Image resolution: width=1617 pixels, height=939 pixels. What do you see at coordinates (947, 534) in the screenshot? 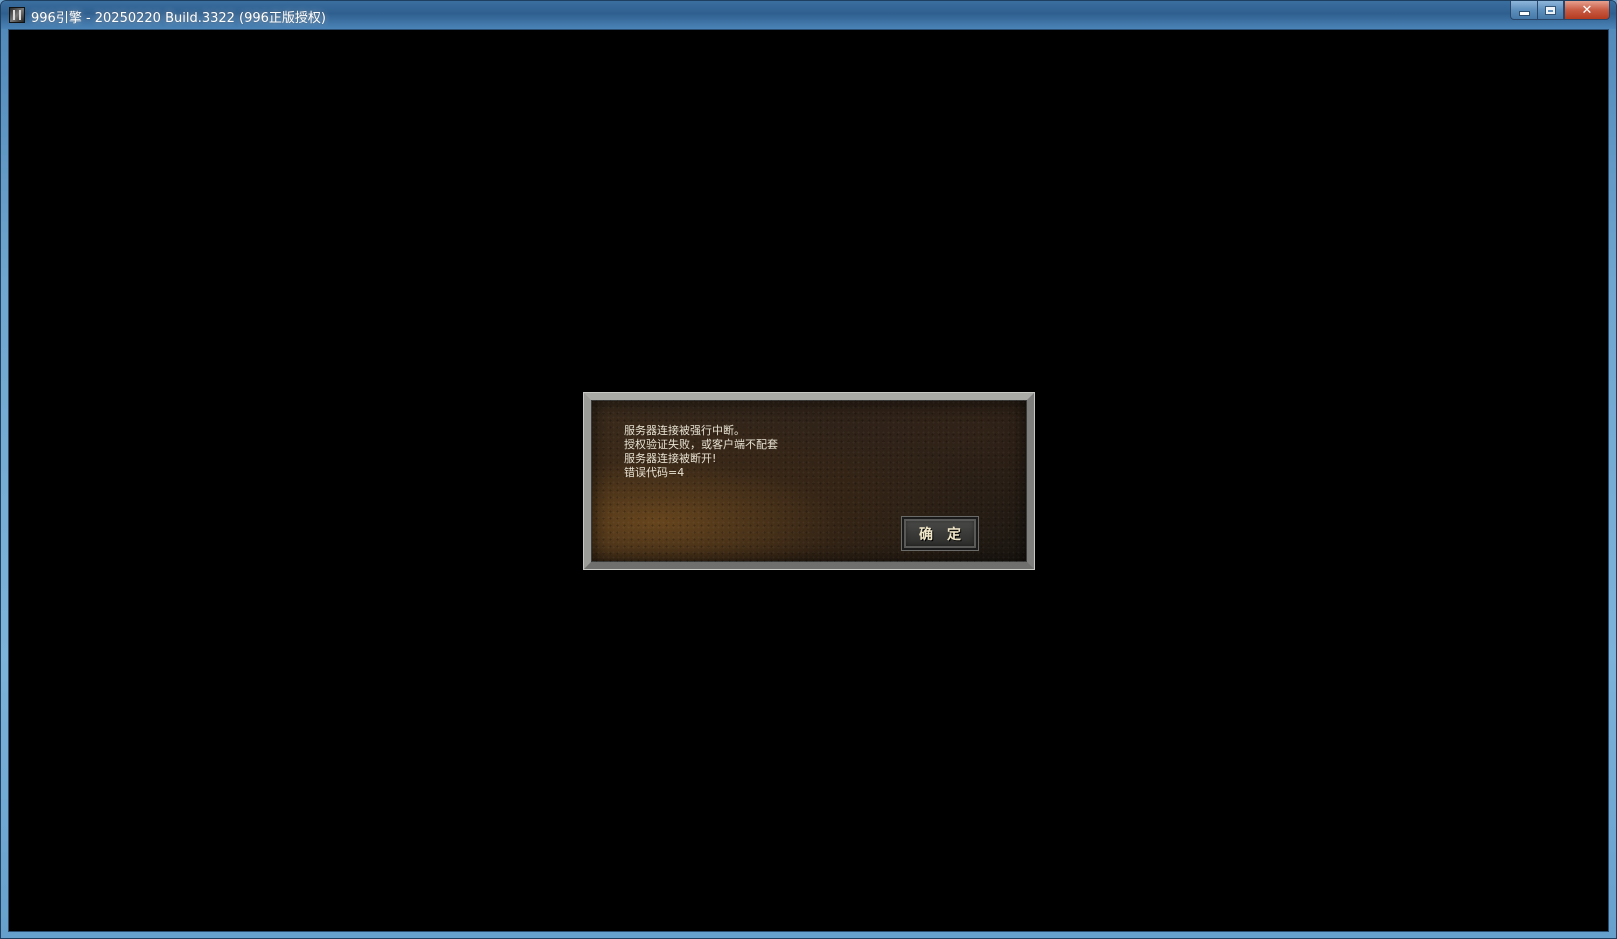
I see `ok-button-label: 确定` at bounding box center [947, 534].